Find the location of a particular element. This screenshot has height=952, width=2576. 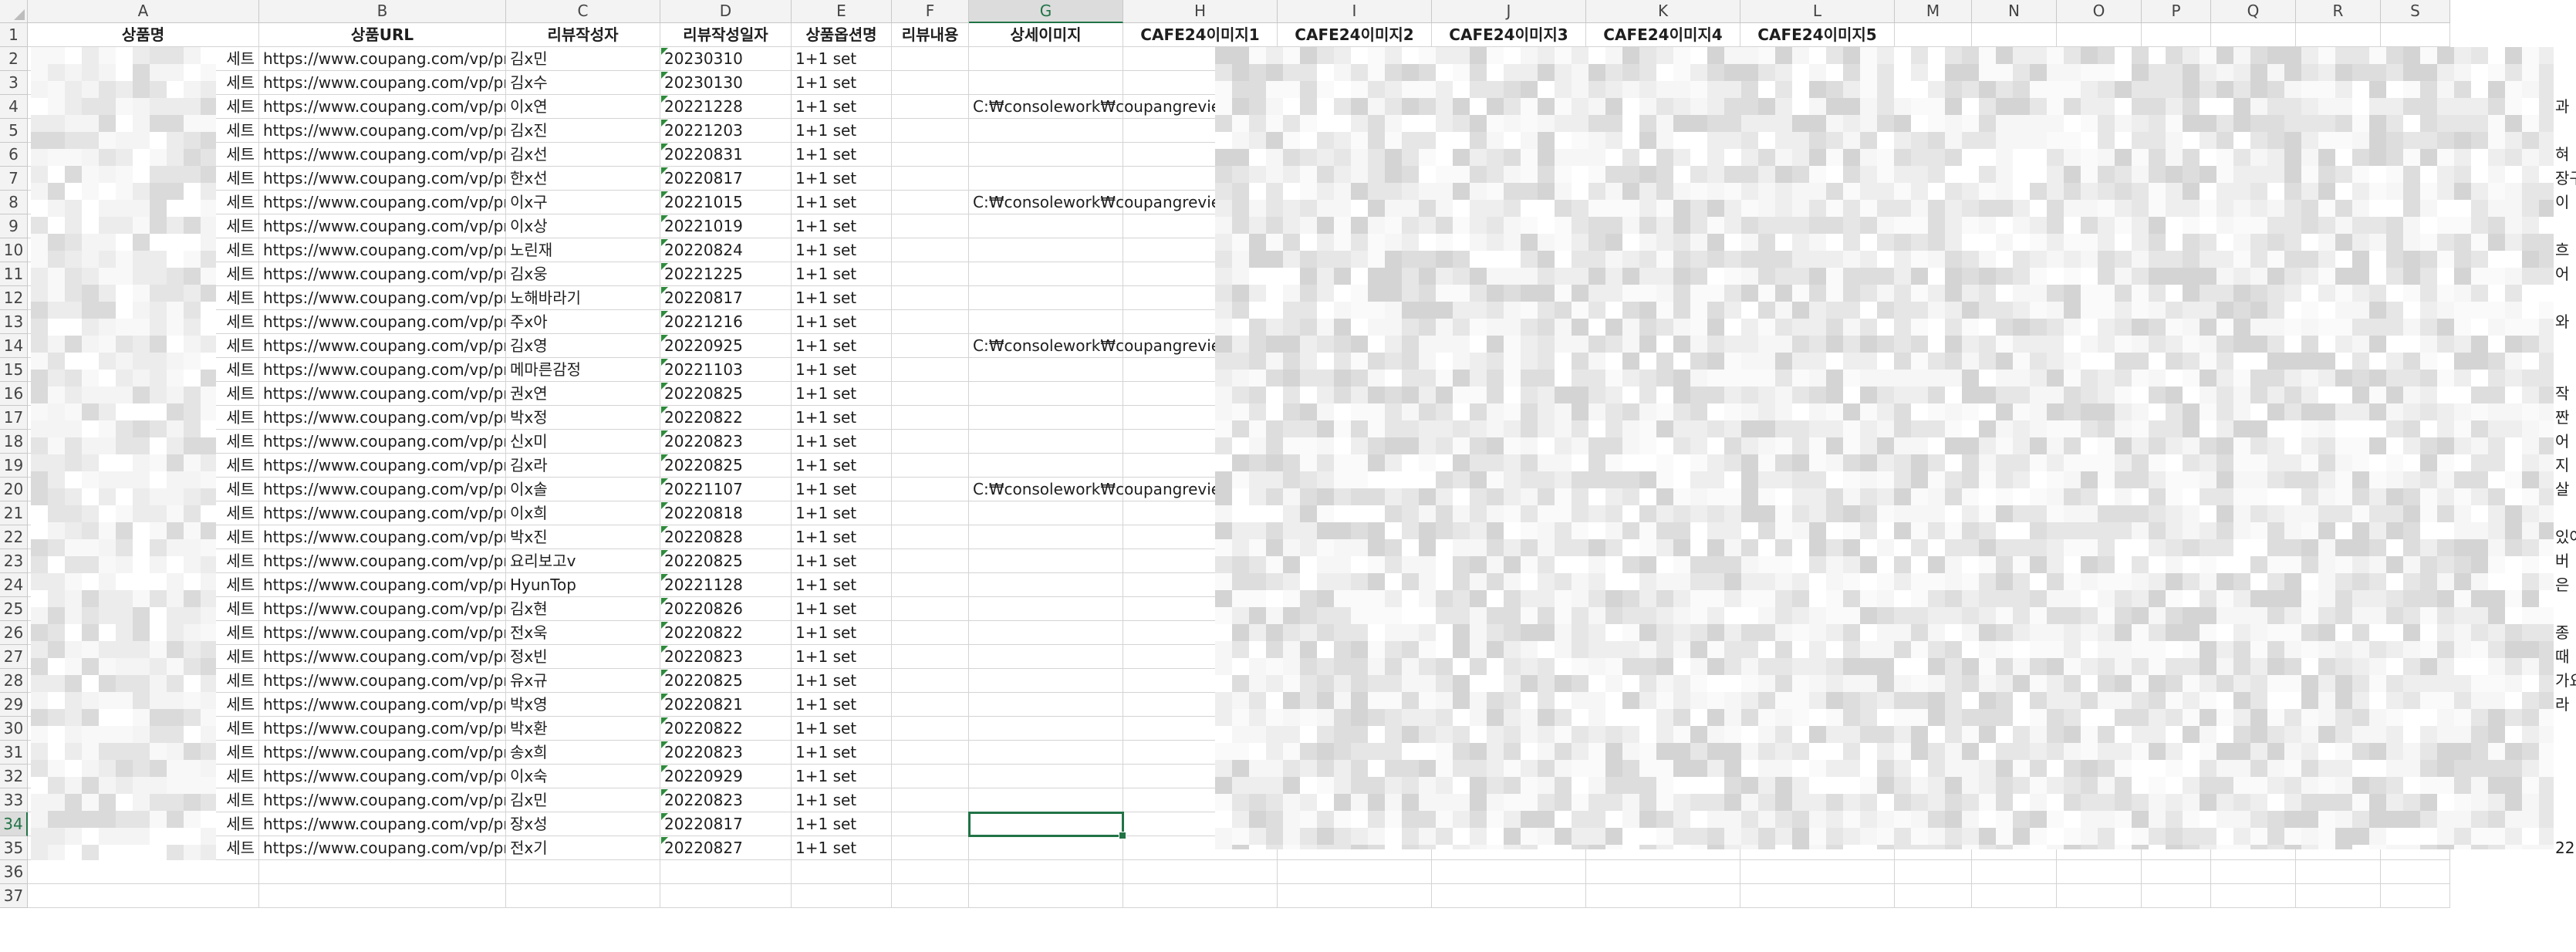

row-header: 17 is located at coordinates (14, 418).